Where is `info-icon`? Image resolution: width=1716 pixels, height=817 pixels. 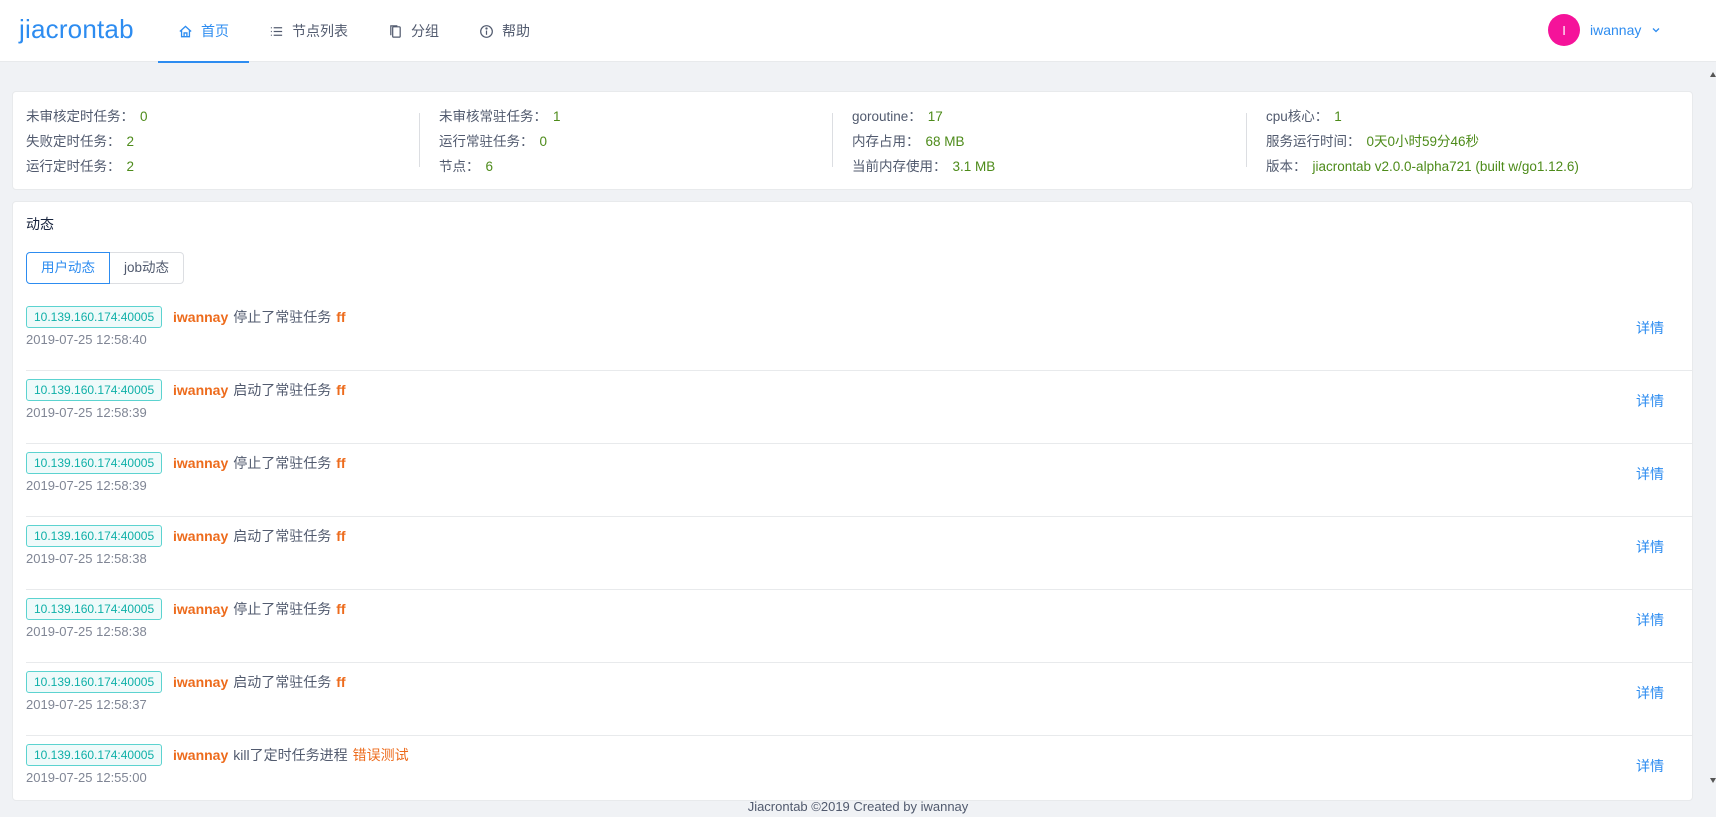 info-icon is located at coordinates (486, 31).